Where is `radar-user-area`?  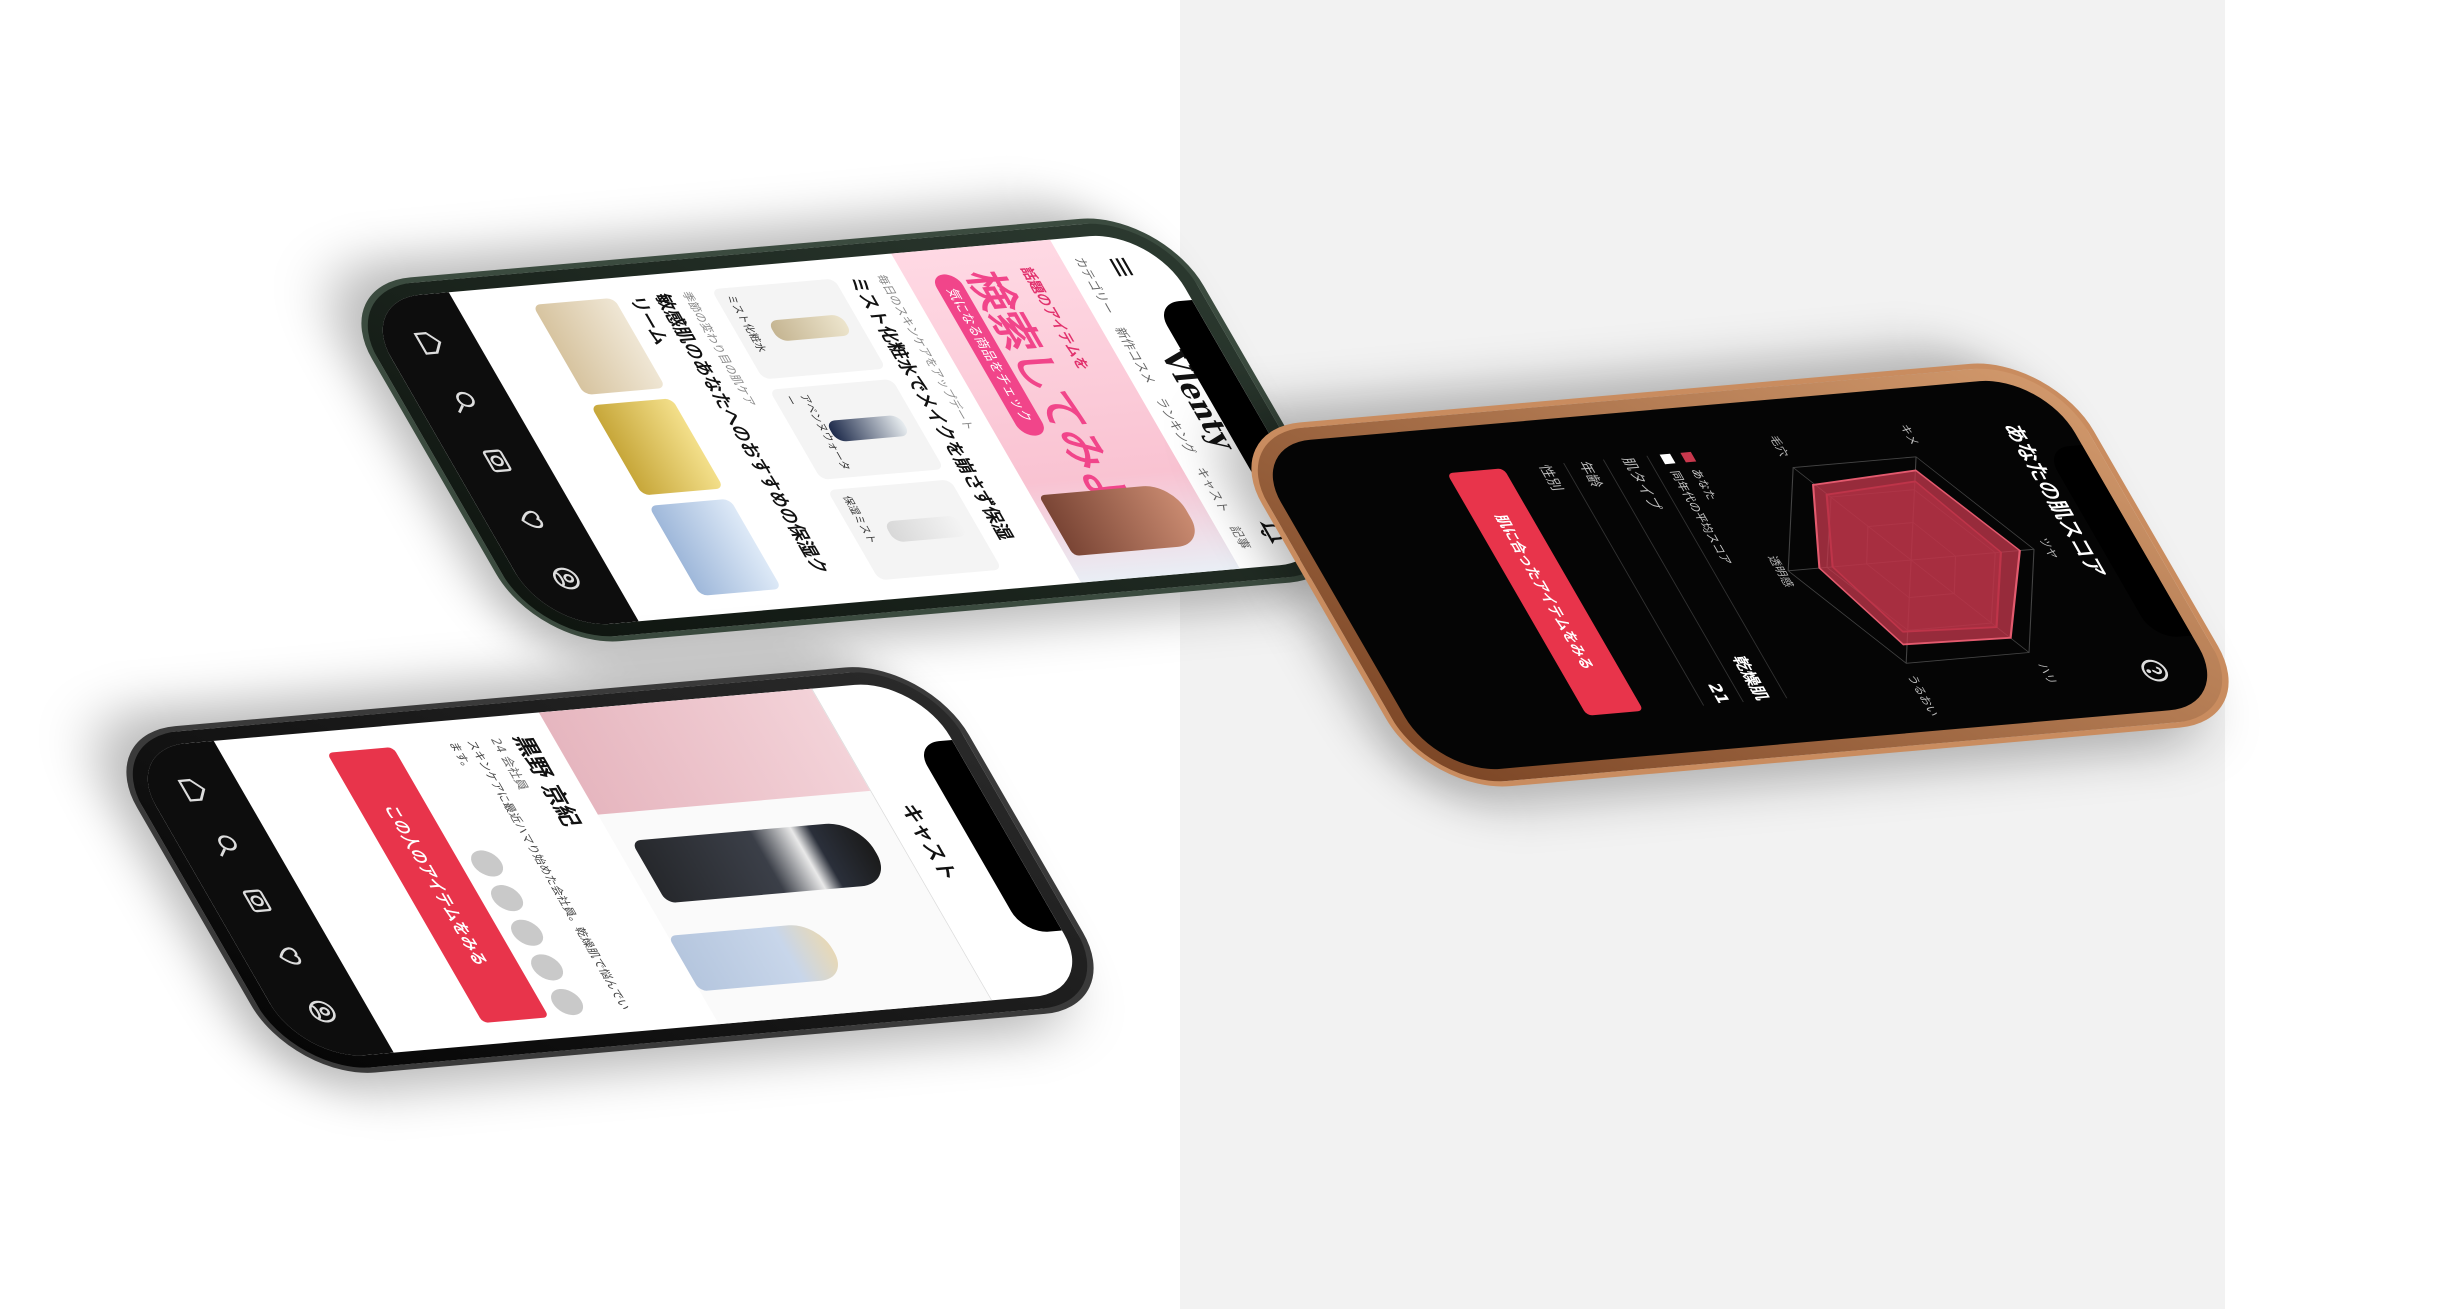 radar-user-area is located at coordinates (1916, 557).